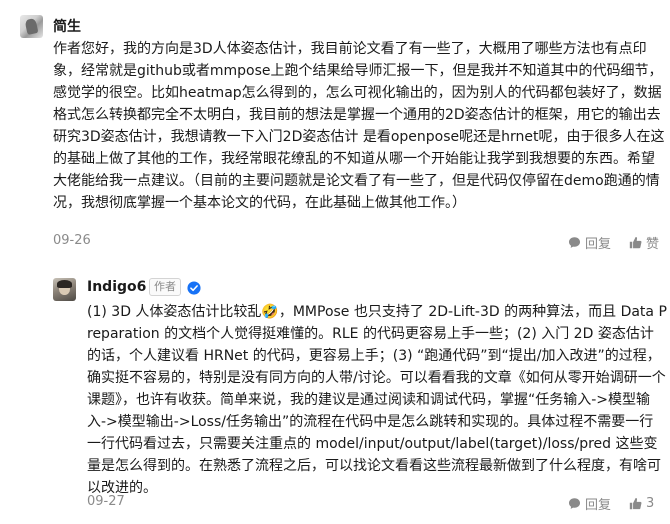  I want to click on comment-author-name: 简生, so click(67, 26).